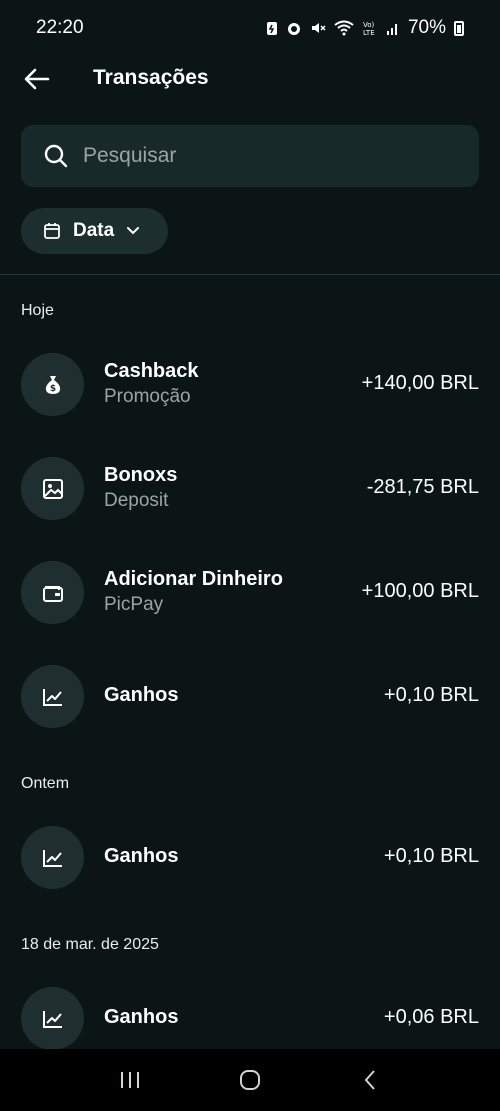 The image size is (500, 1111). What do you see at coordinates (60, 27) in the screenshot?
I see `status-time: 22:20` at bounding box center [60, 27].